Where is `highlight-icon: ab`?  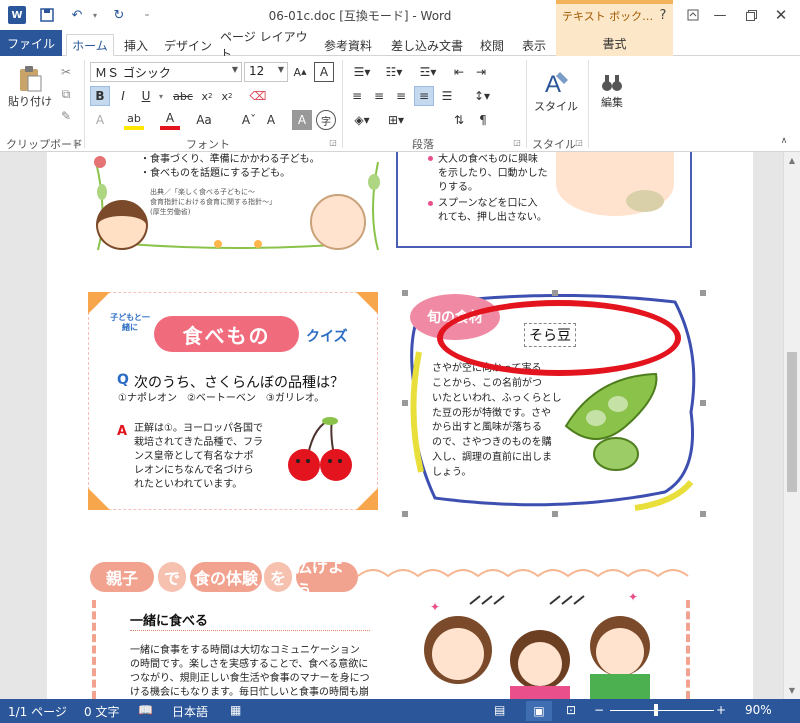
highlight-icon: ab is located at coordinates (134, 120).